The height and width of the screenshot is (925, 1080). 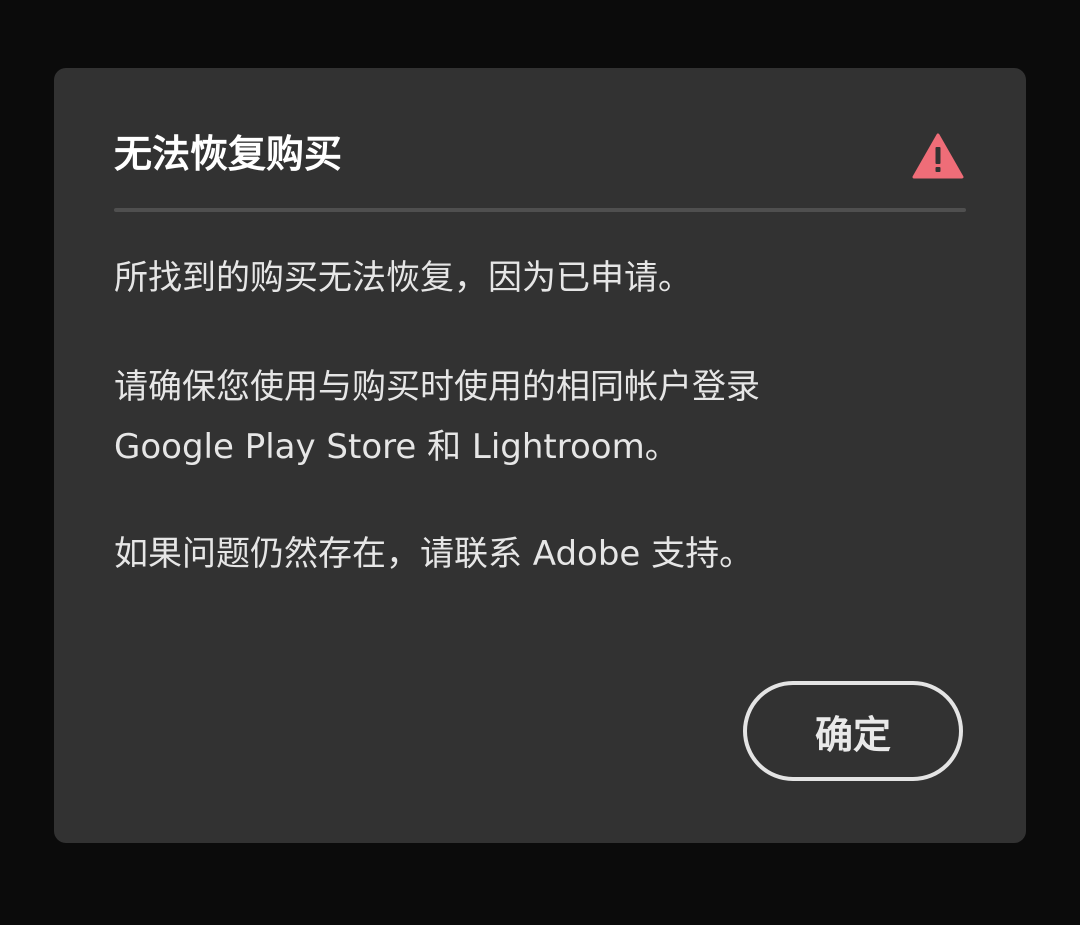 I want to click on header-divider, so click(x=540, y=210).